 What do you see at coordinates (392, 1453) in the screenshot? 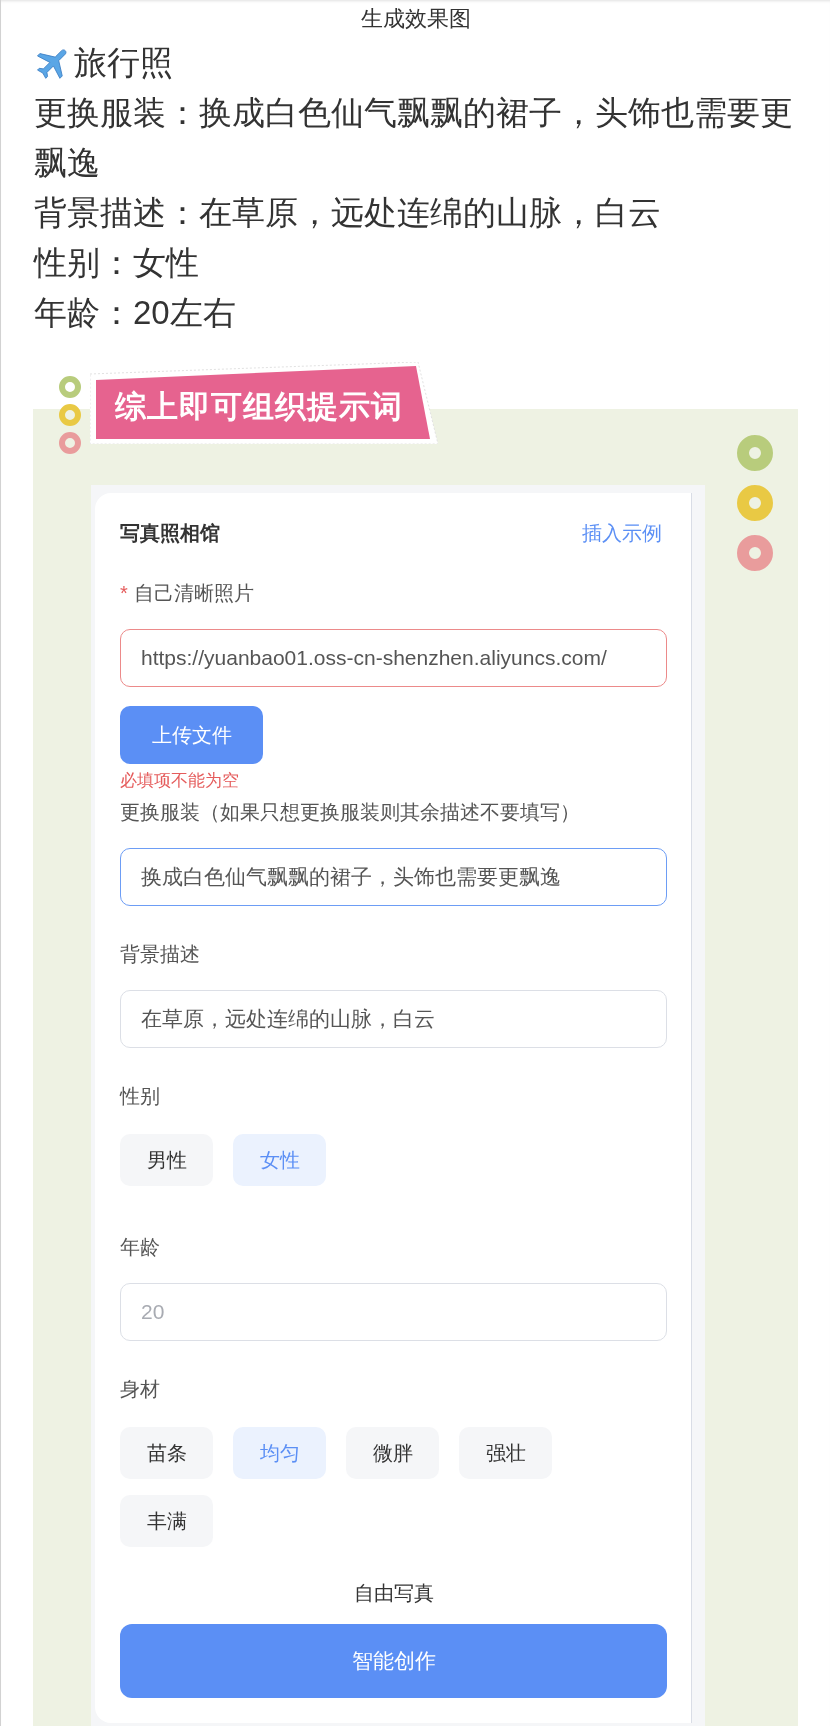
I see `option-chip: 微胖` at bounding box center [392, 1453].